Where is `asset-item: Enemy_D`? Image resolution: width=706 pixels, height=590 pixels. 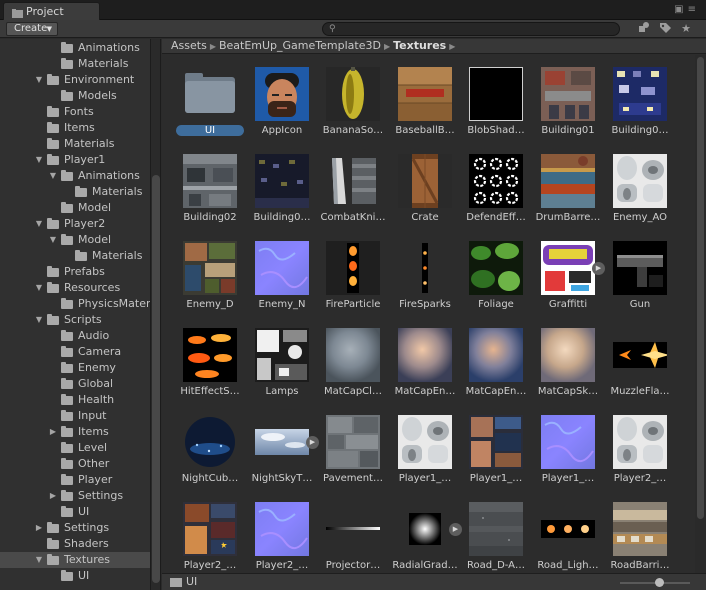
asset-item: Enemy_D is located at coordinates (210, 284).